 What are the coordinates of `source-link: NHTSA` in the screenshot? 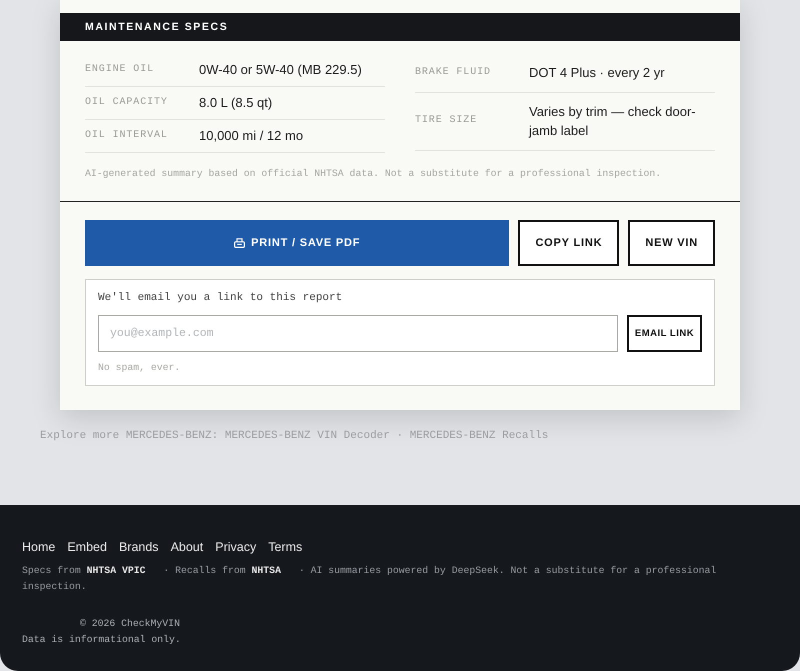 It's located at (266, 570).